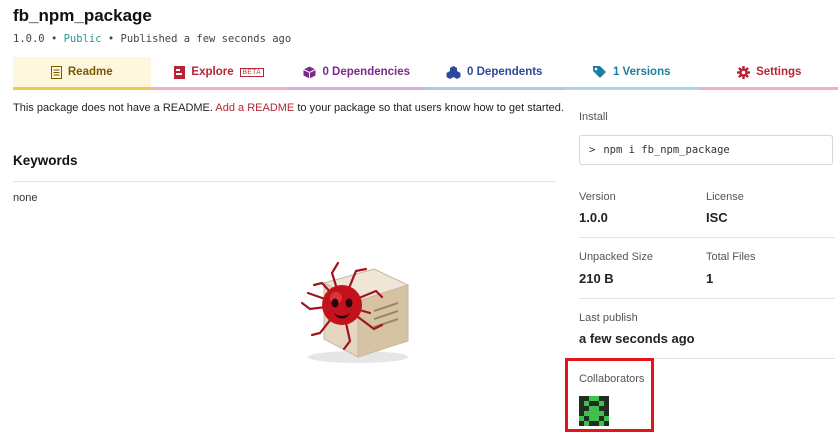 The width and height of the screenshot is (840, 435). What do you see at coordinates (453, 72) in the screenshot?
I see `cubes-icon` at bounding box center [453, 72].